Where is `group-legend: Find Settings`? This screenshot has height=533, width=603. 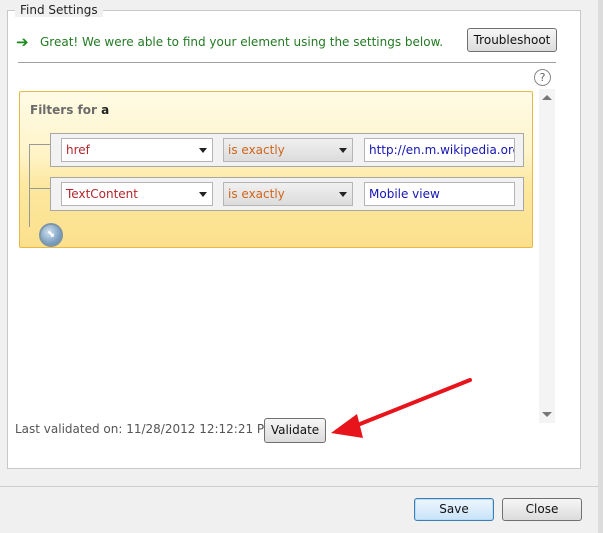
group-legend: Find Settings is located at coordinates (59, 10).